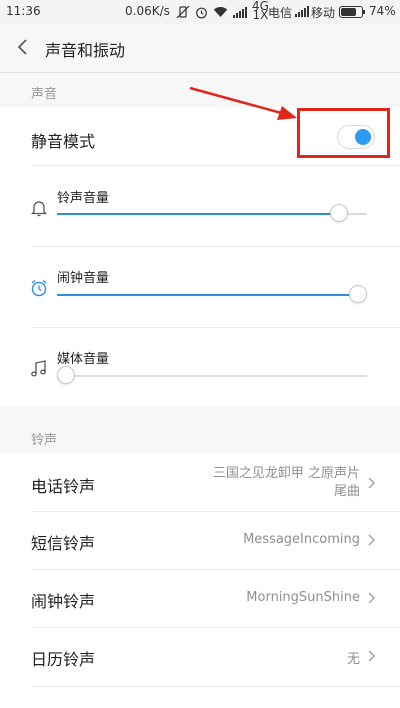  Describe the element at coordinates (280, 13) in the screenshot. I see `carrier-telecom: 电信` at that location.